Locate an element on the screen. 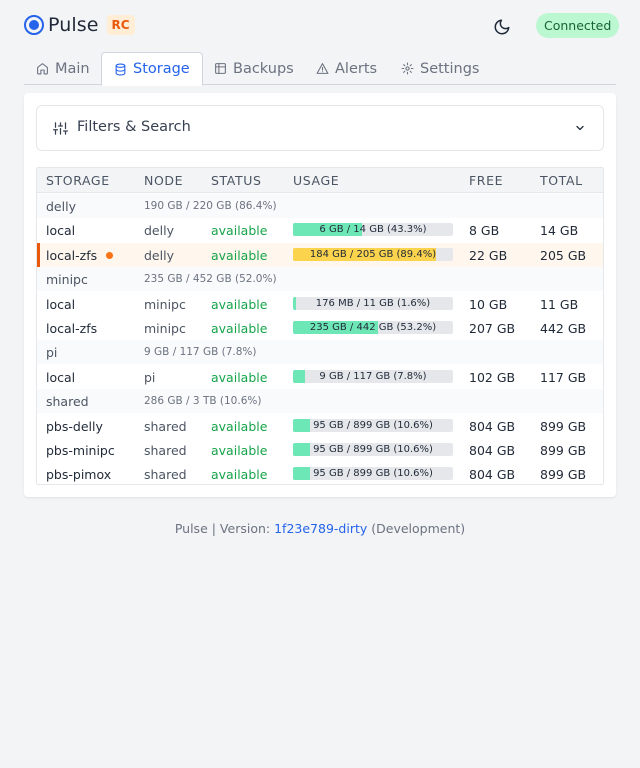 The image size is (640, 768). column-header-total: TOTAL is located at coordinates (561, 180).